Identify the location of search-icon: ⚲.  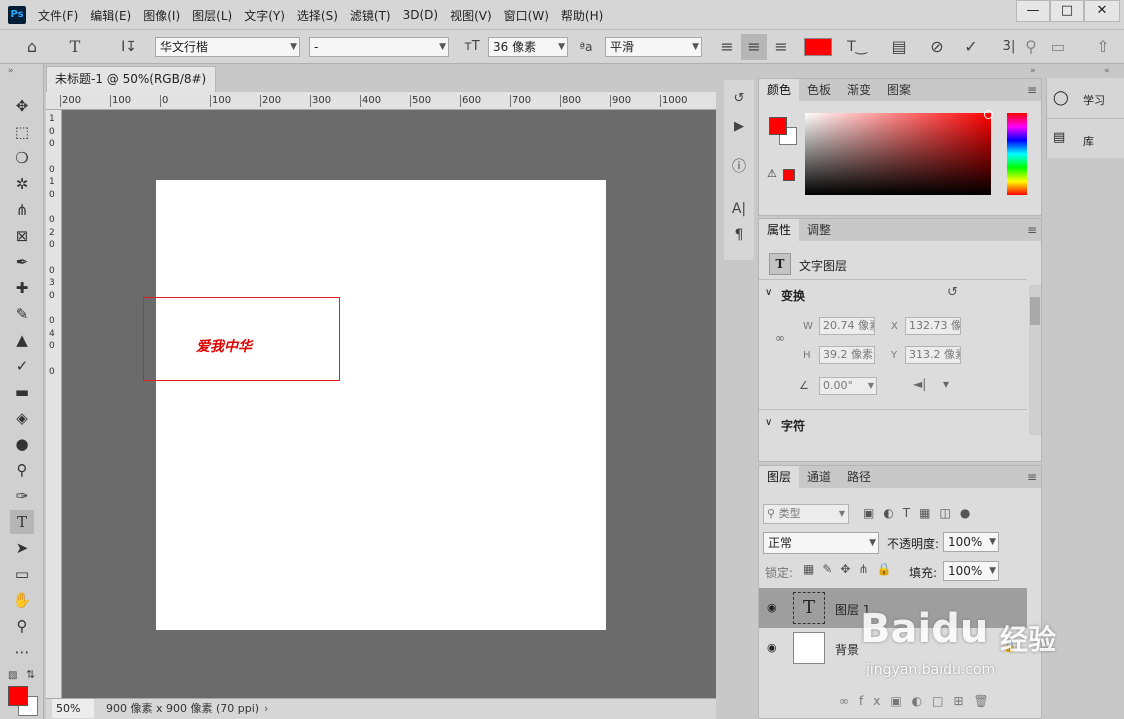
(1031, 47).